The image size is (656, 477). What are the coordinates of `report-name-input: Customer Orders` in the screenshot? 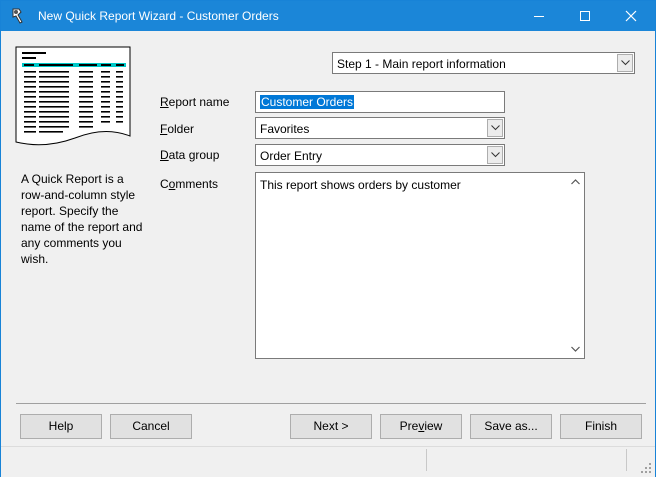 It's located at (380, 102).